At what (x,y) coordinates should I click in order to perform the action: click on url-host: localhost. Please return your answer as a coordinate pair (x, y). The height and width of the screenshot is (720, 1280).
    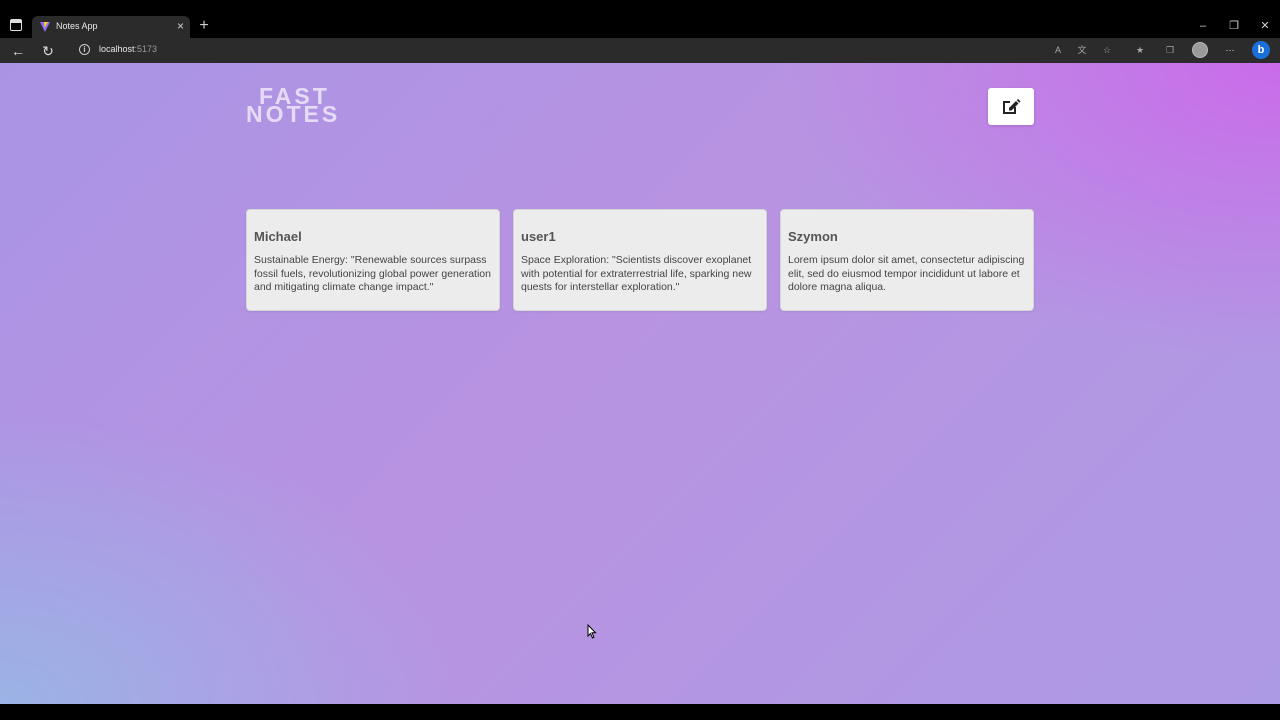
    Looking at the image, I should click on (117, 49).